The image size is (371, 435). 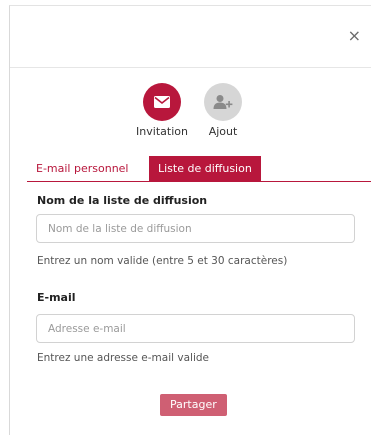 What do you see at coordinates (223, 102) in the screenshot?
I see `add-user-icon` at bounding box center [223, 102].